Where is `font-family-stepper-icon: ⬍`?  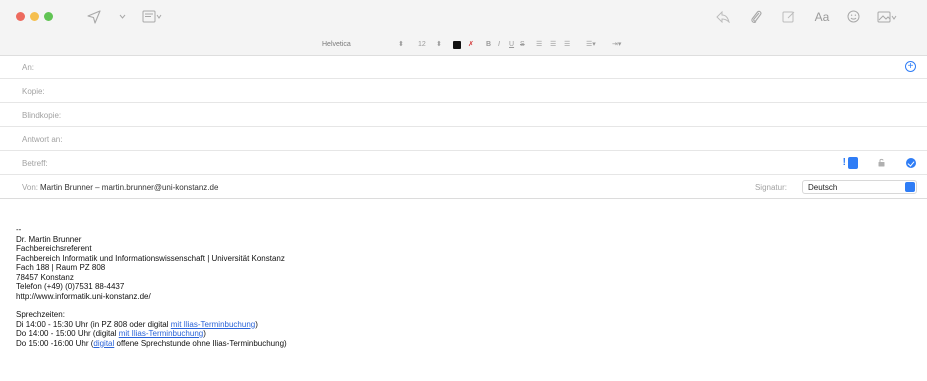
font-family-stepper-icon: ⬍ is located at coordinates (401, 45).